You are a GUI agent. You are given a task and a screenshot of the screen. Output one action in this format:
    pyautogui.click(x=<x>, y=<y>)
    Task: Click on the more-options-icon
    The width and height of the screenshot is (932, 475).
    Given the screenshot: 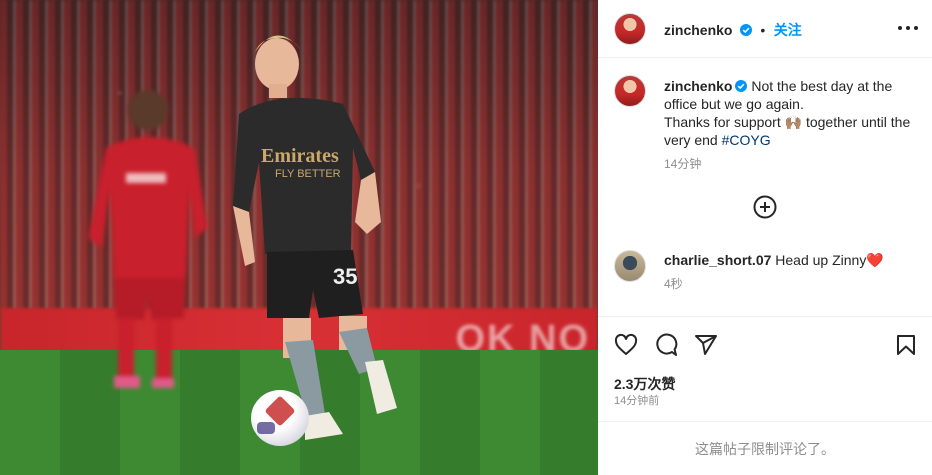 What is the action you would take?
    pyautogui.click(x=908, y=28)
    